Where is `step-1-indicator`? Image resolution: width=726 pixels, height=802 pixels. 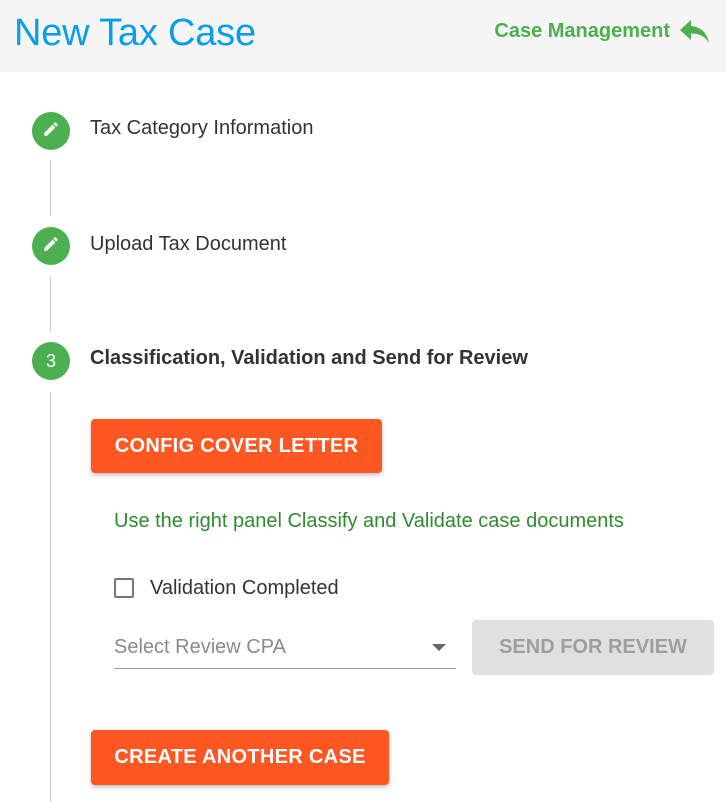
step-1-indicator is located at coordinates (51, 131).